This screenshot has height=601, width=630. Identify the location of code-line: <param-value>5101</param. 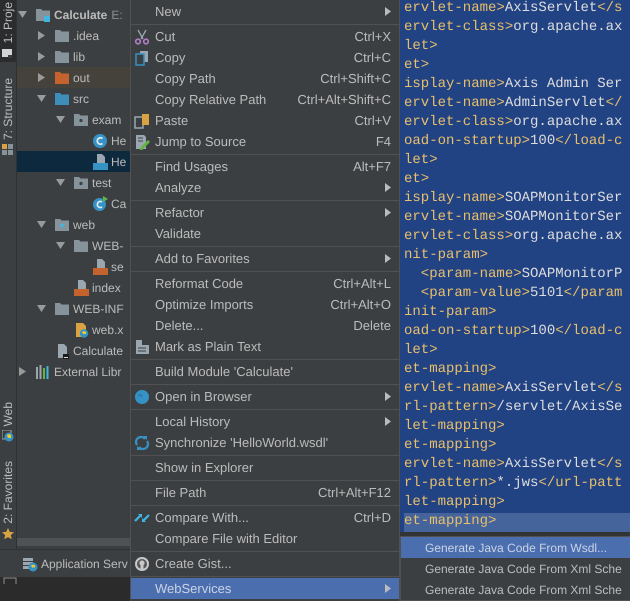
(522, 294).